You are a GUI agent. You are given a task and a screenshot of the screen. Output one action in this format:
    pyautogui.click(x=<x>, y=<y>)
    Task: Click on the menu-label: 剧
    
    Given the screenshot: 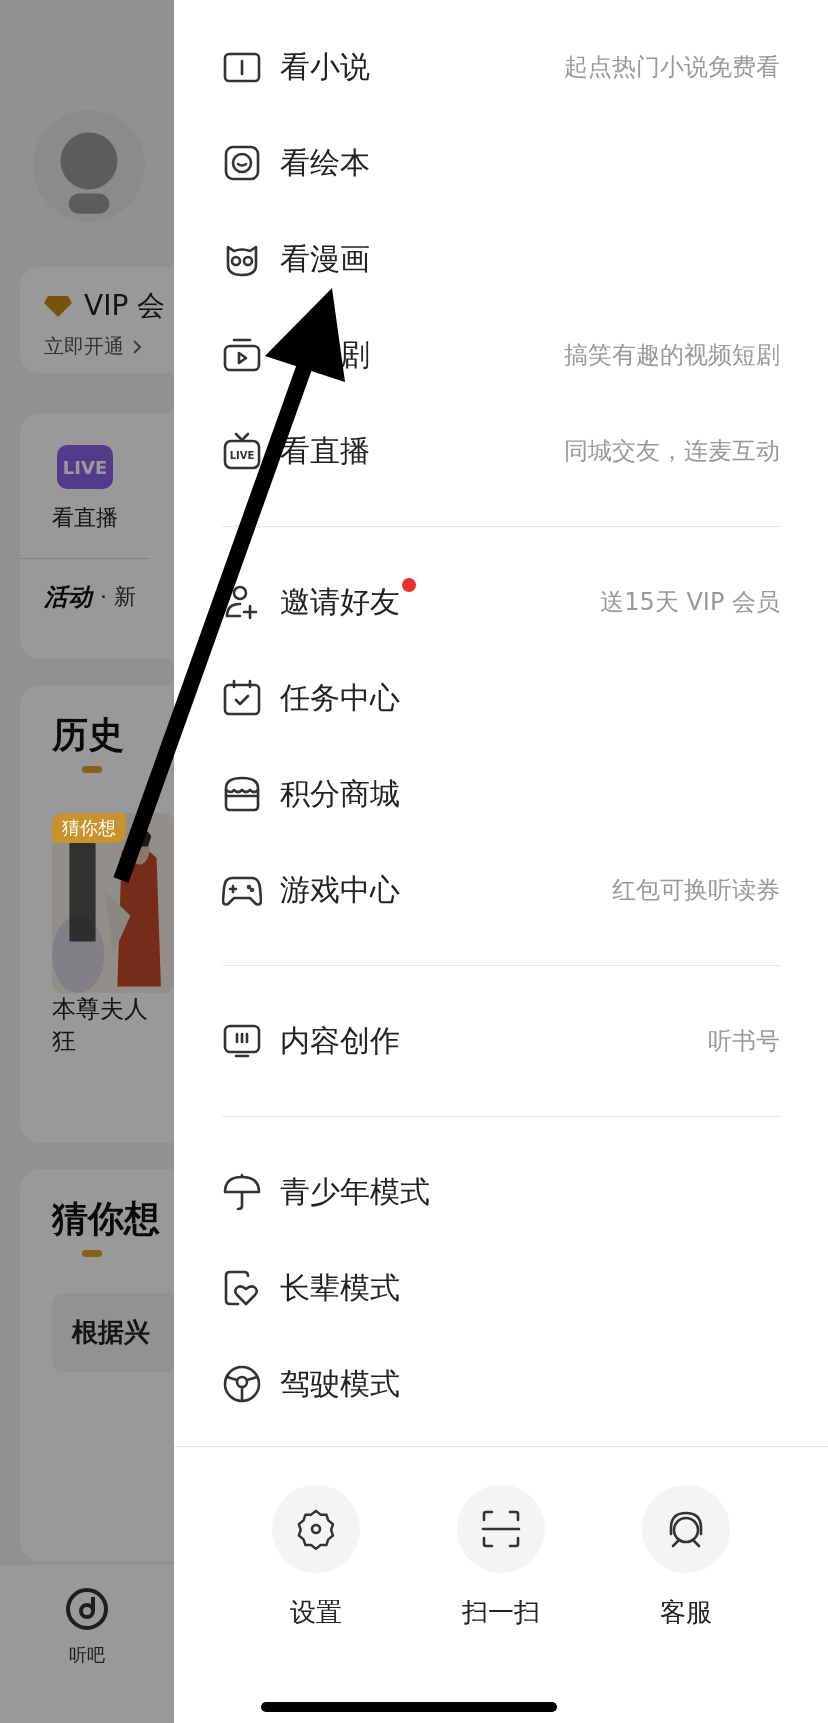 What is the action you would take?
    pyautogui.click(x=355, y=354)
    